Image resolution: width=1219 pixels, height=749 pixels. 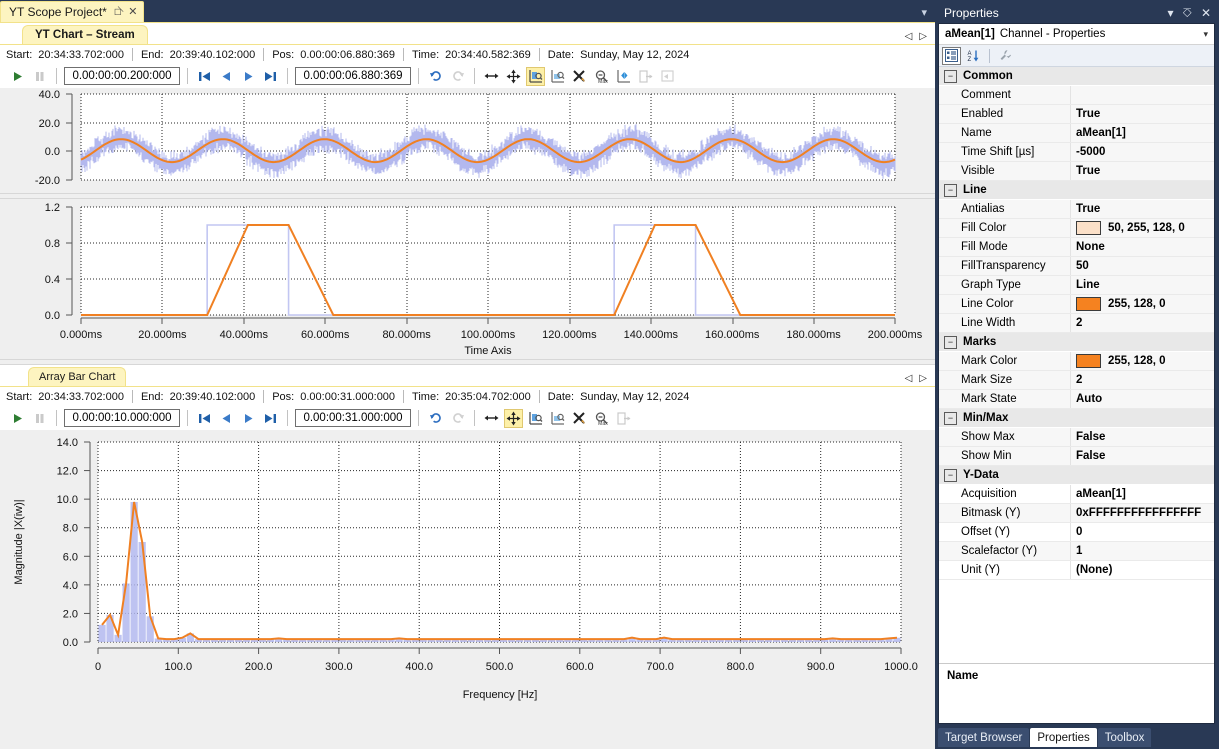 I want to click on property-row: Bitmask (Y) 0xFFFFFFFFFFFFFFFF, so click(x=1076, y=513).